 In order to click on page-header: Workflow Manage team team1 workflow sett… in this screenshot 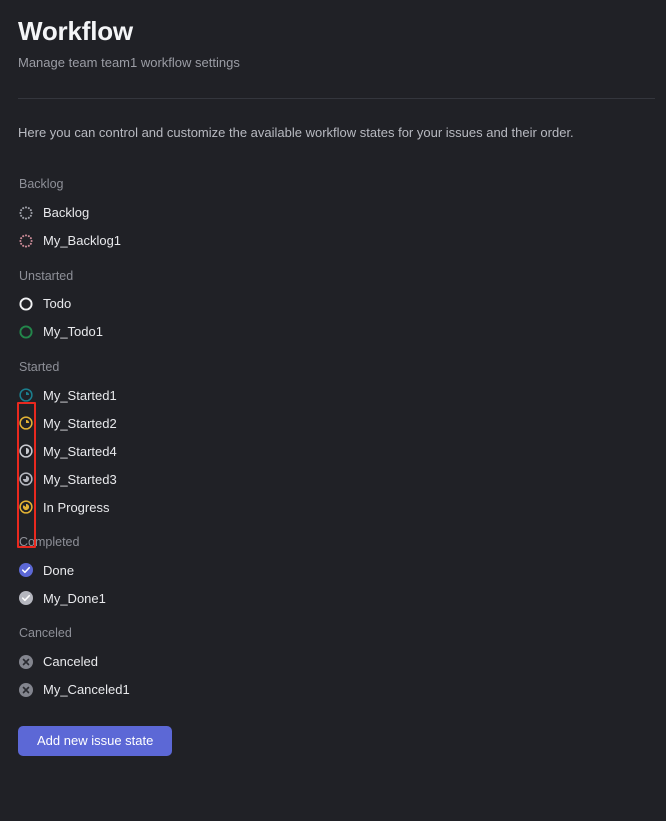, I will do `click(336, 50)`.